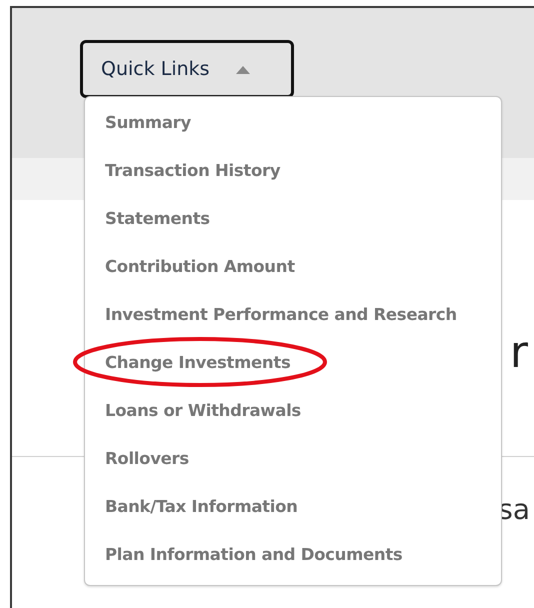  What do you see at coordinates (519, 354) in the screenshot?
I see `page-heading: r` at bounding box center [519, 354].